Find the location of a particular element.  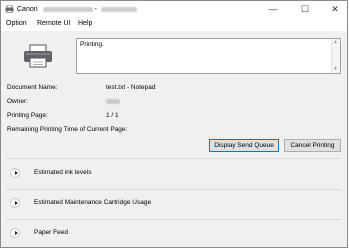

status-scrollbar: ▲ ▼ is located at coordinates (335, 56).